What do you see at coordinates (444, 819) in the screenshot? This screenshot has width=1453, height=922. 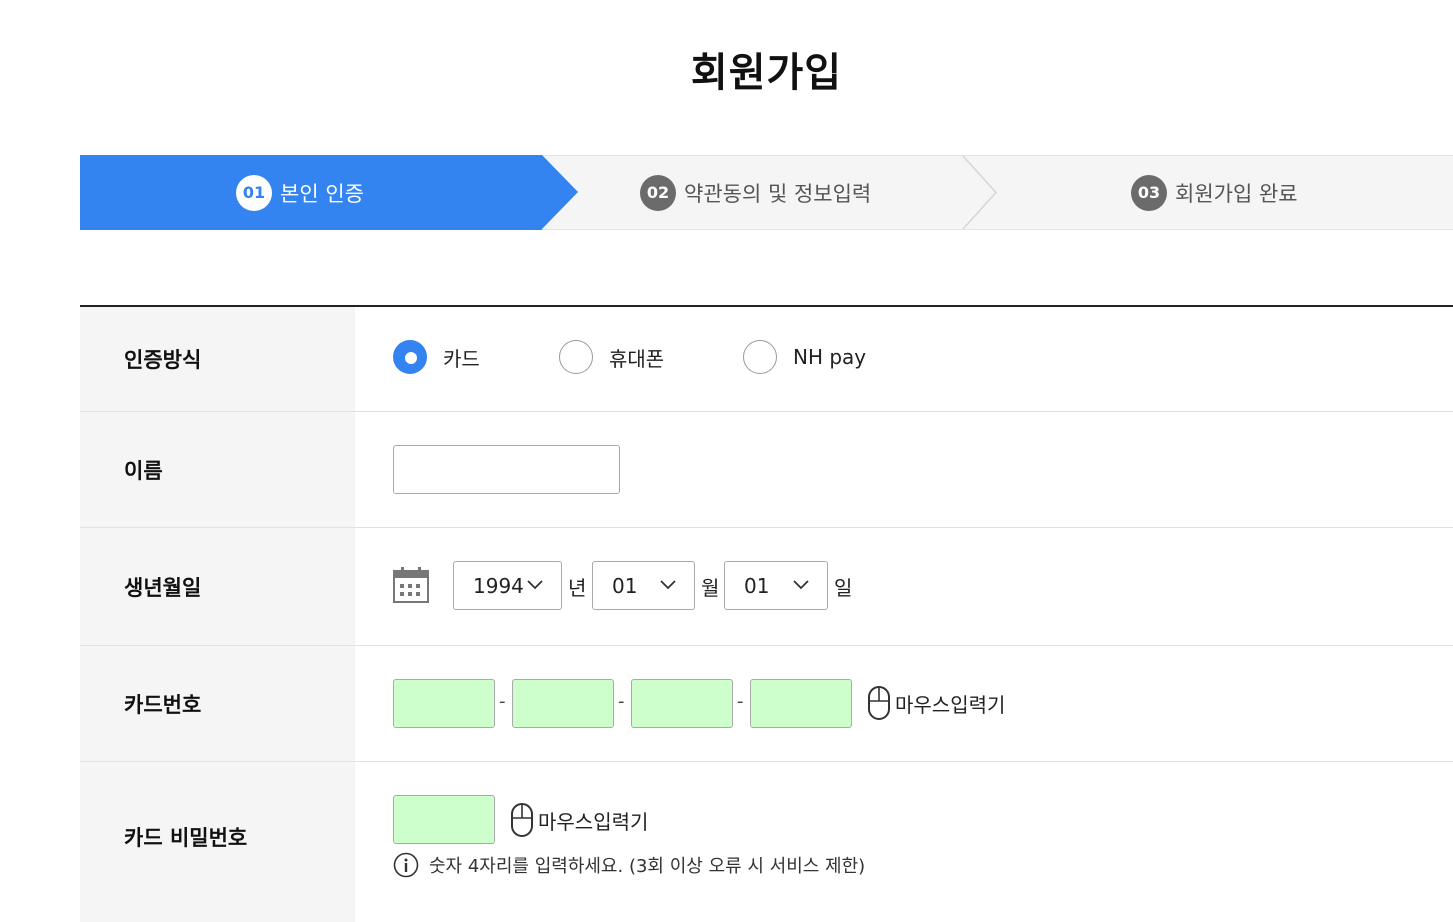 I see `card-password-input` at bounding box center [444, 819].